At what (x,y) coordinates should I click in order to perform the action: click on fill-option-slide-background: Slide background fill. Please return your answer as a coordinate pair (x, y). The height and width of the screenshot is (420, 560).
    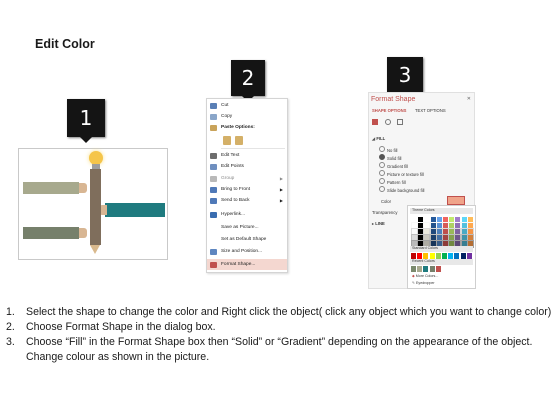
    Looking at the image, I should click on (401, 189).